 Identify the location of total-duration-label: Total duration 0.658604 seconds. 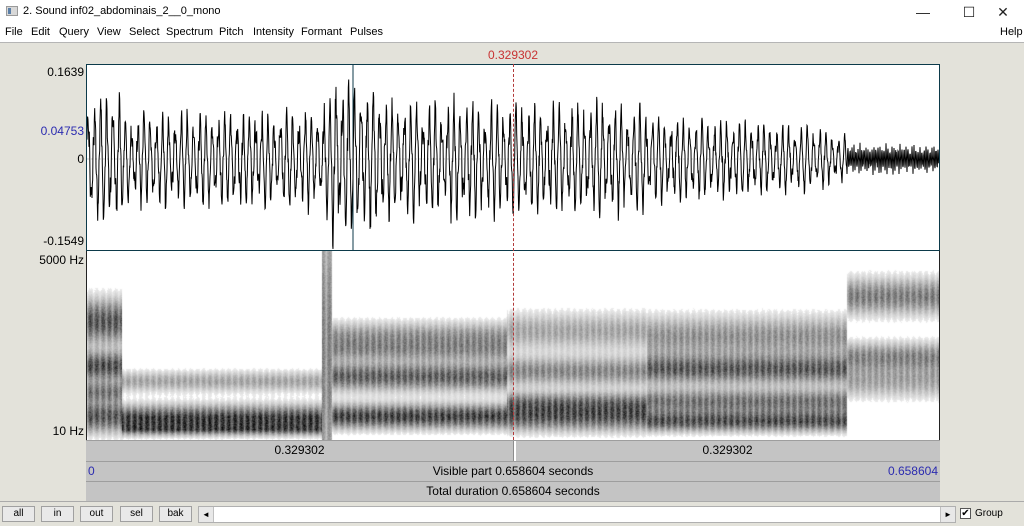
(513, 491).